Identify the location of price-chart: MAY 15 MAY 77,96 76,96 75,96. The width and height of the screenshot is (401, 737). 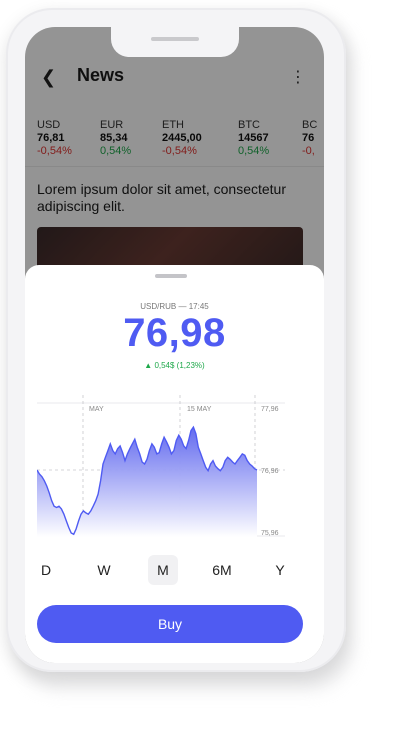
(167, 470).